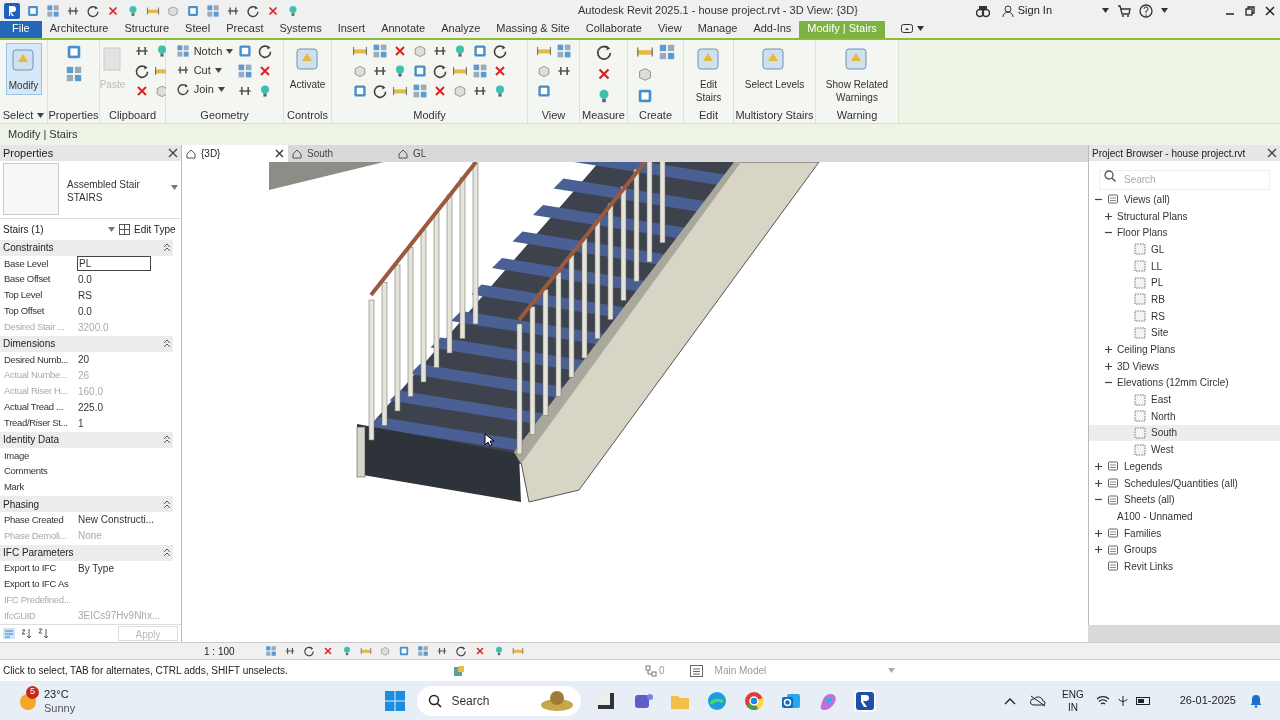  I want to click on edge-icon, so click(716, 700).